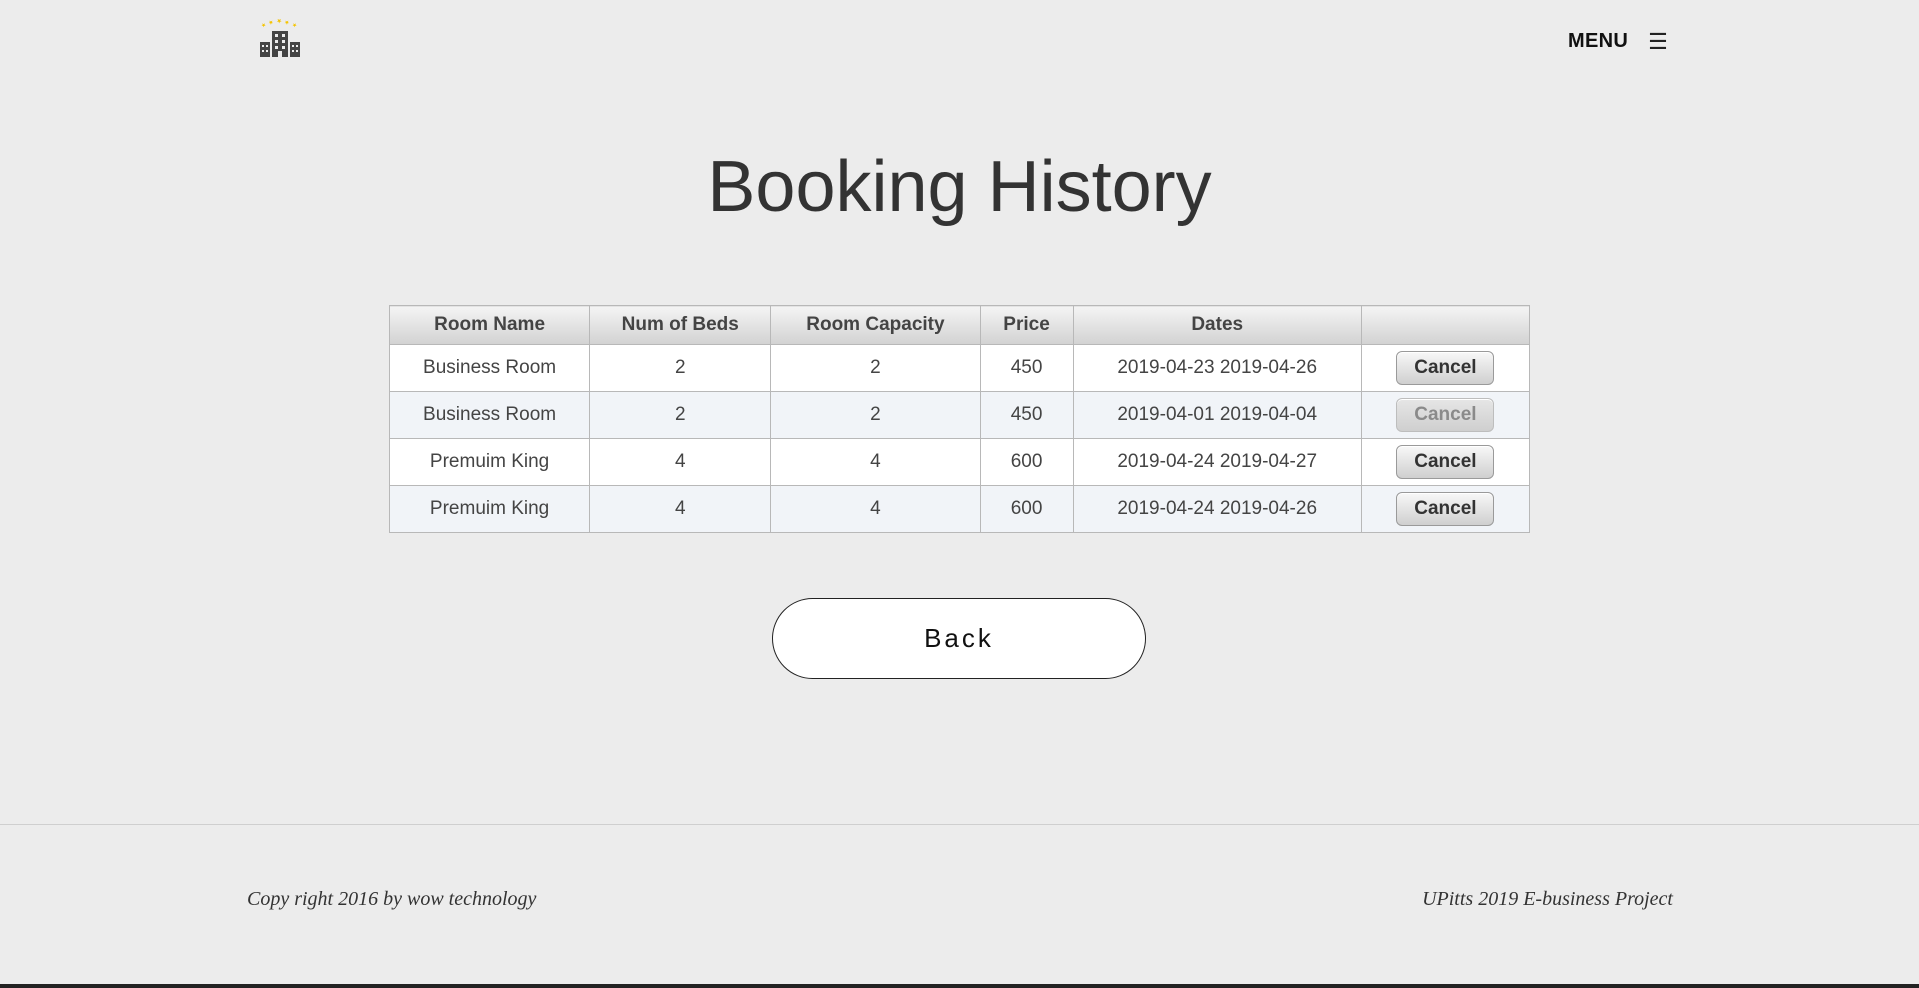 The height and width of the screenshot is (988, 1919). I want to click on column-header-room-capacity: Room Capacity, so click(875, 325).